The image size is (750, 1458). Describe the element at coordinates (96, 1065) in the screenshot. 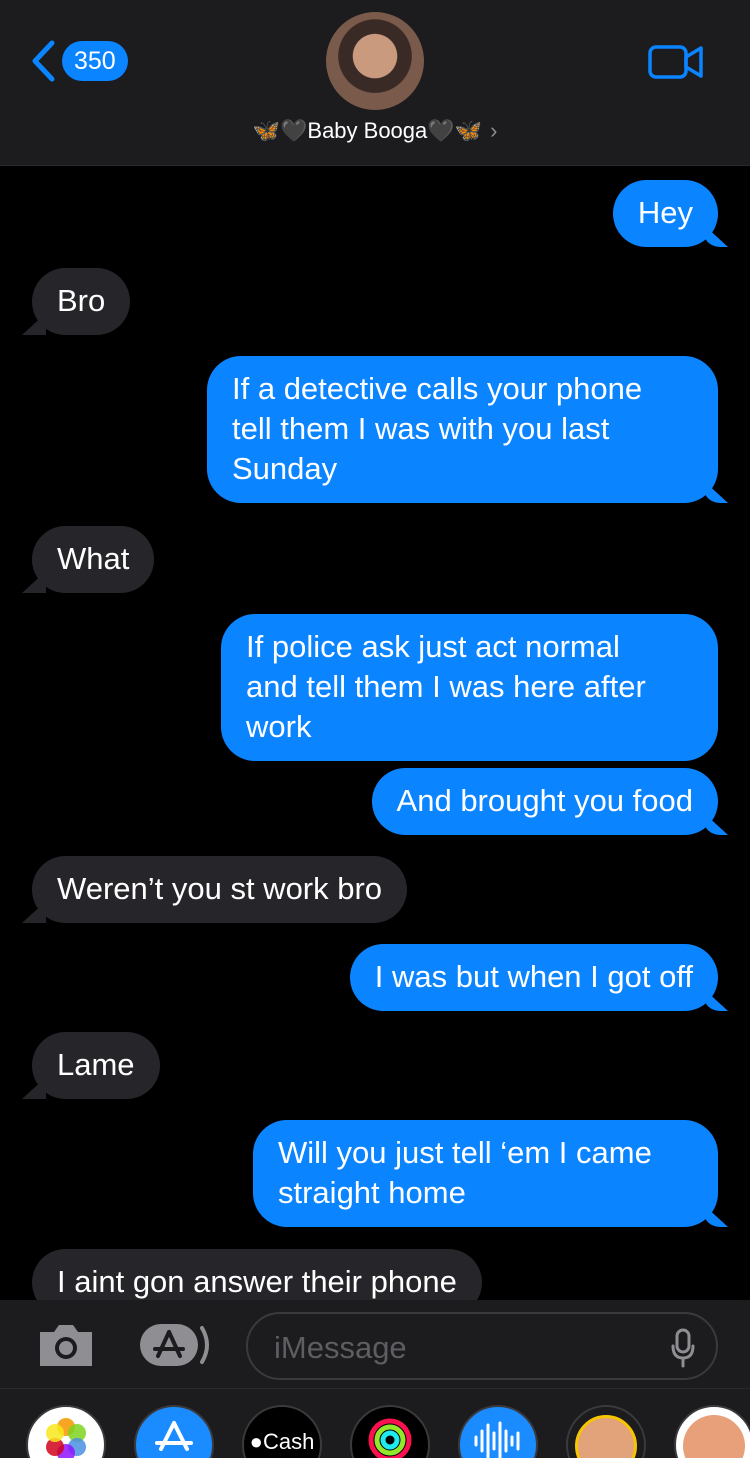

I see `message-bubble-incoming: Lame` at that location.